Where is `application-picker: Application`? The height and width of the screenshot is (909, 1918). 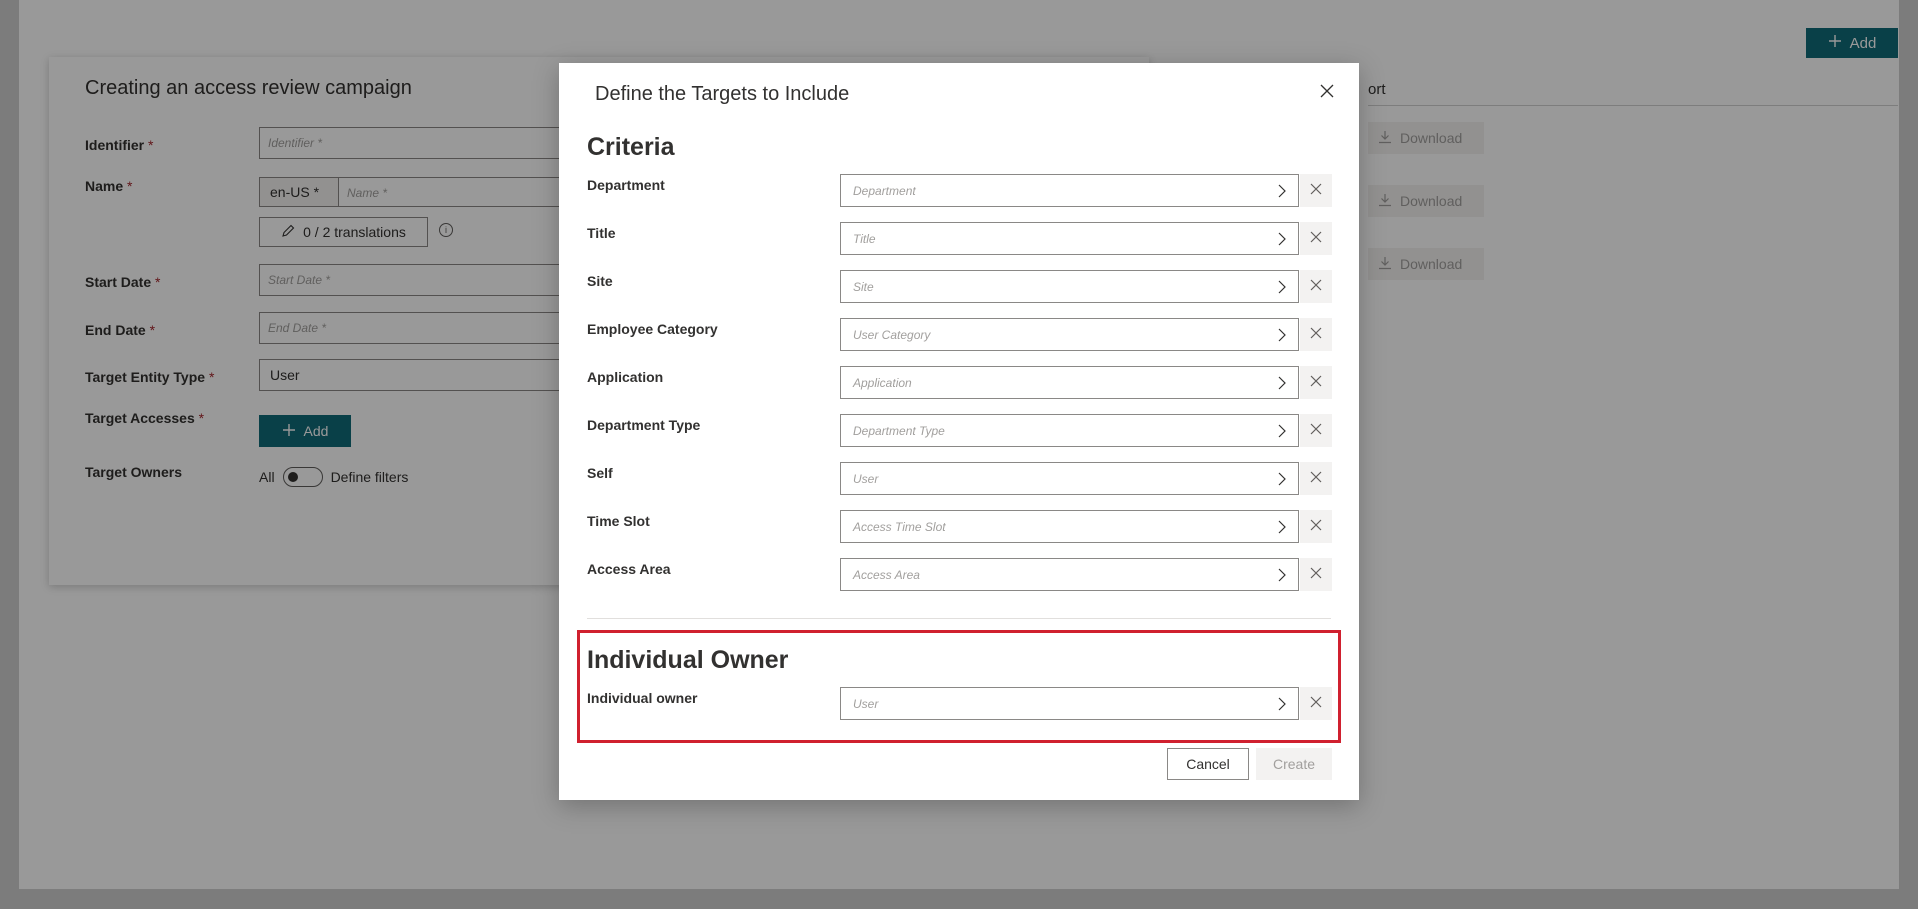
application-picker: Application is located at coordinates (1069, 382).